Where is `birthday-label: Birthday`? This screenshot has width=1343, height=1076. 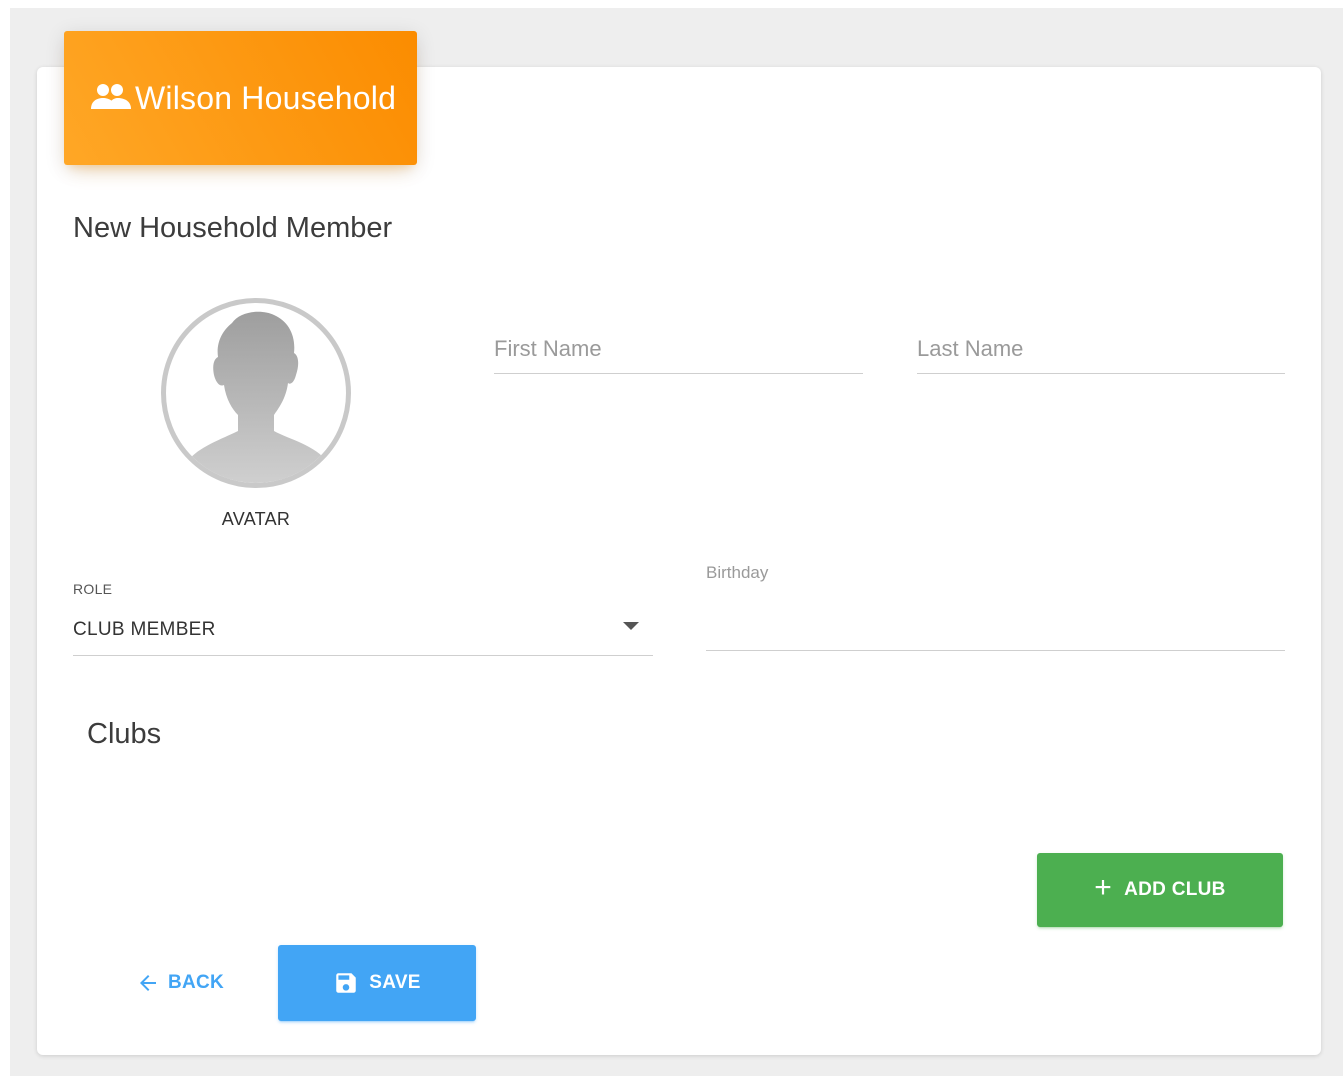 birthday-label: Birthday is located at coordinates (737, 572).